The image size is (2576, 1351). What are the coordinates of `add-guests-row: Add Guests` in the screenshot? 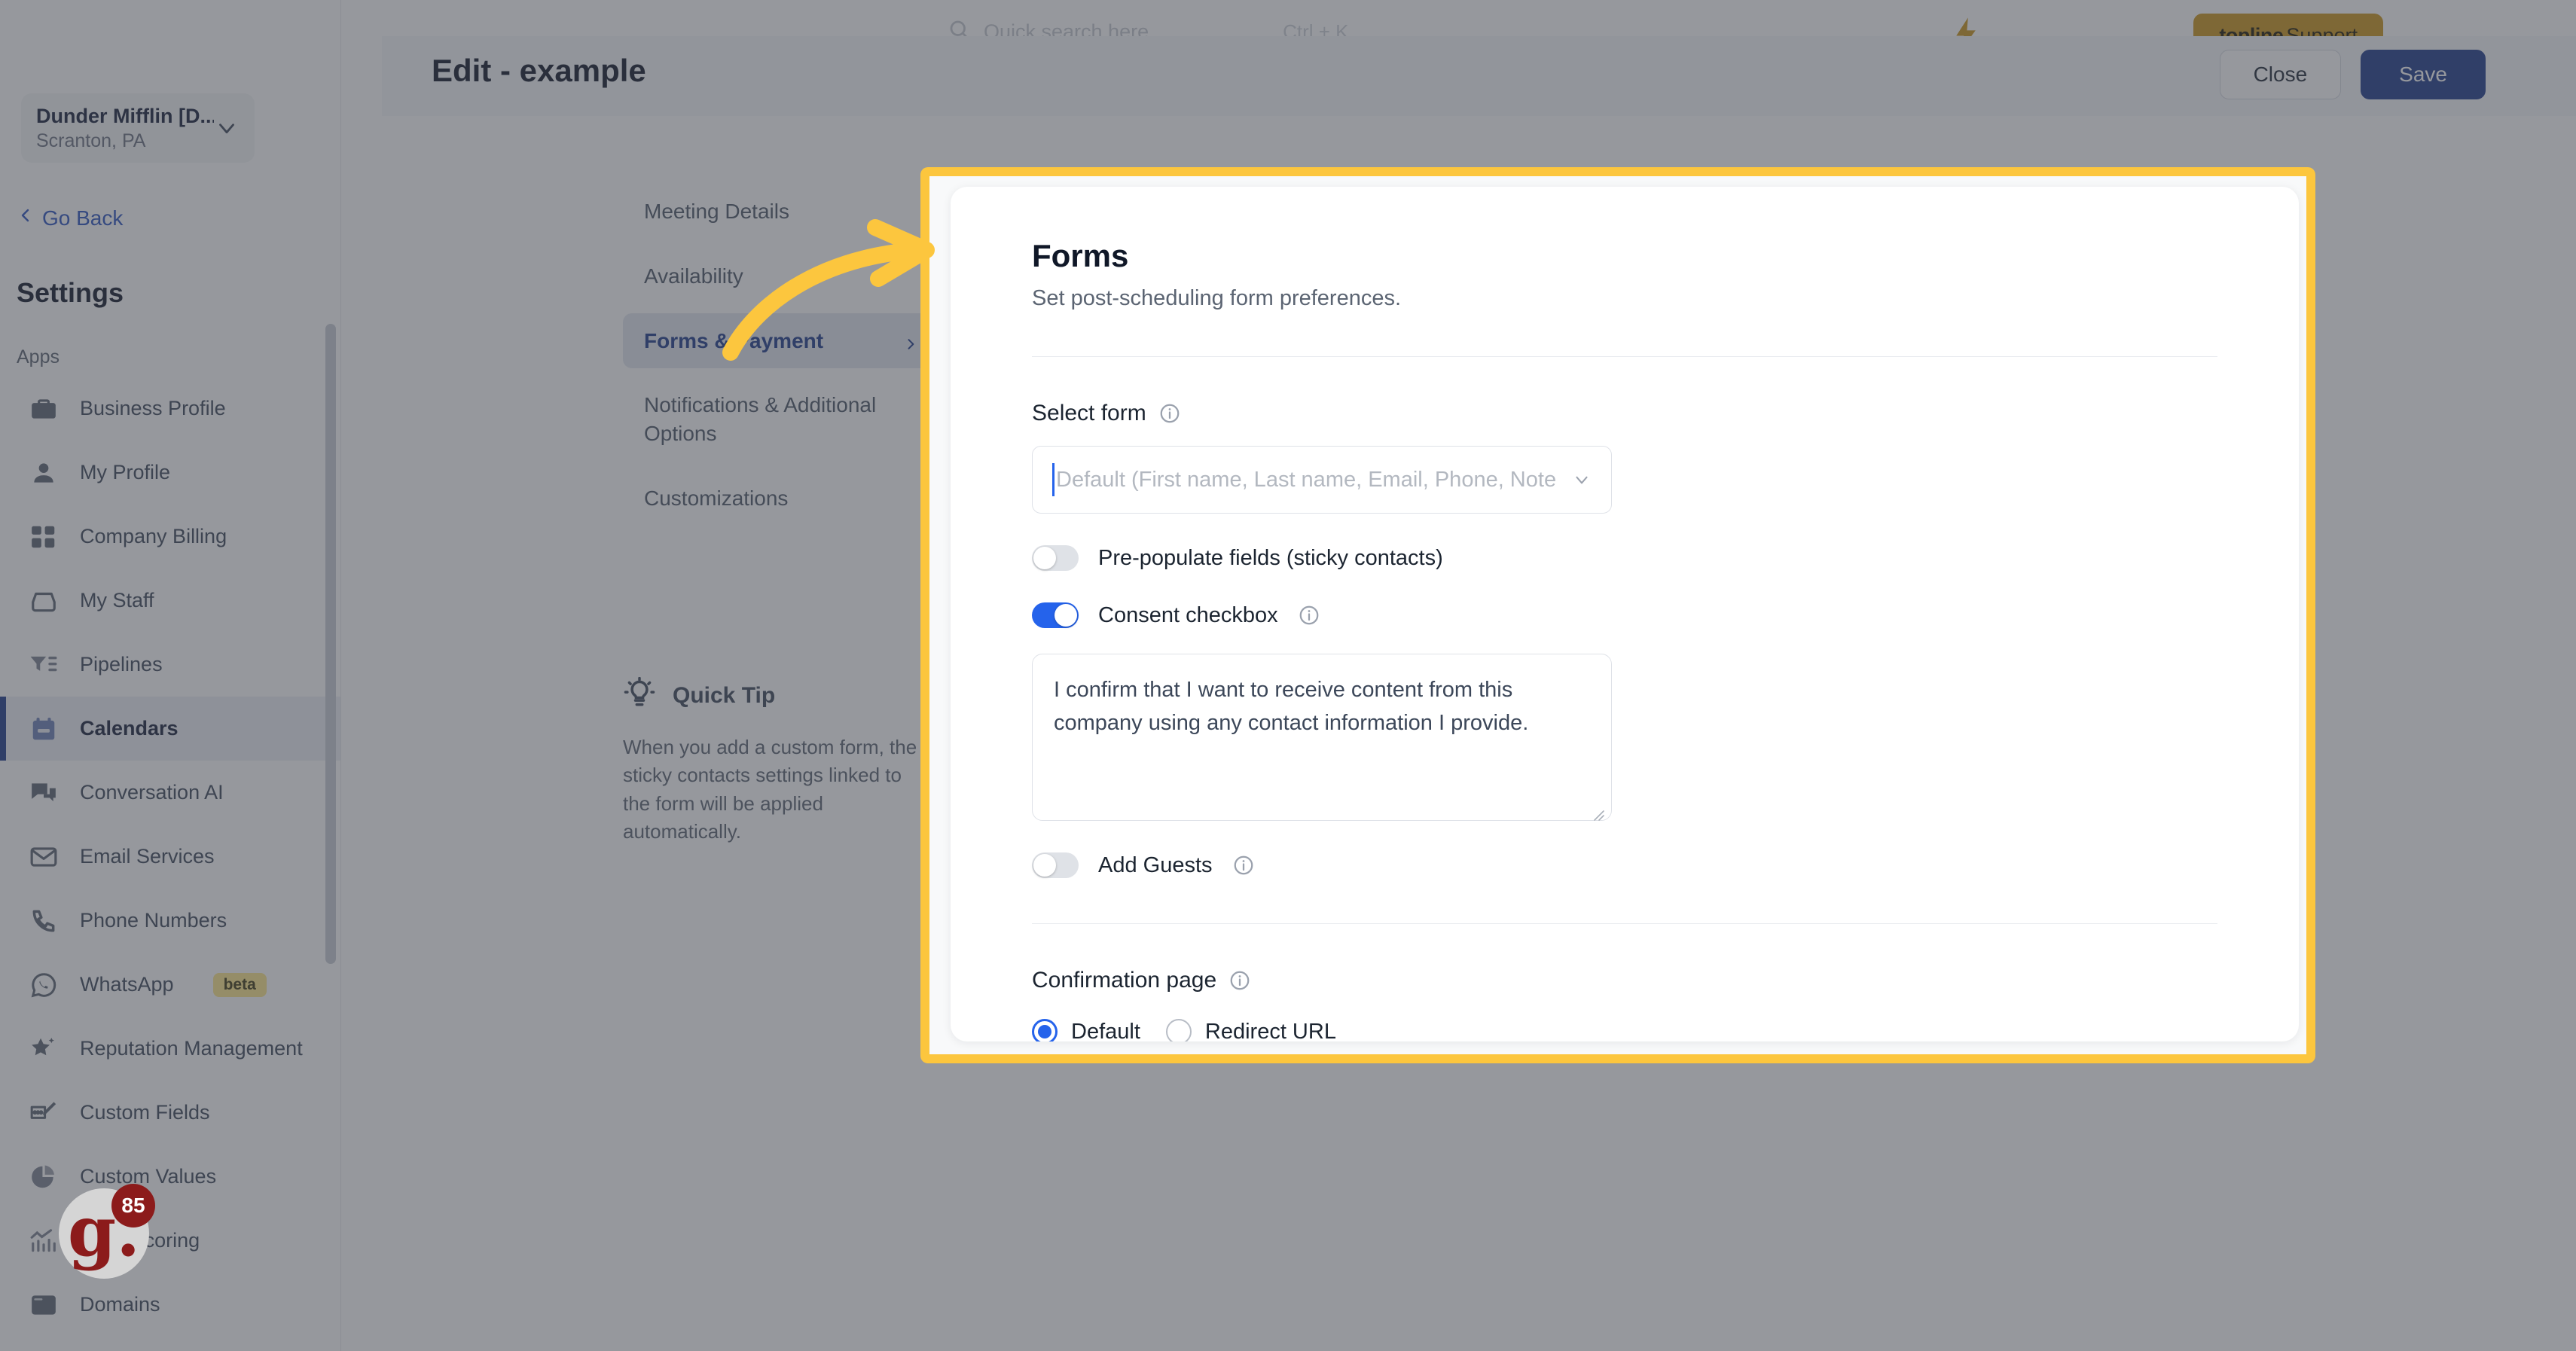 It's located at (1625, 865).